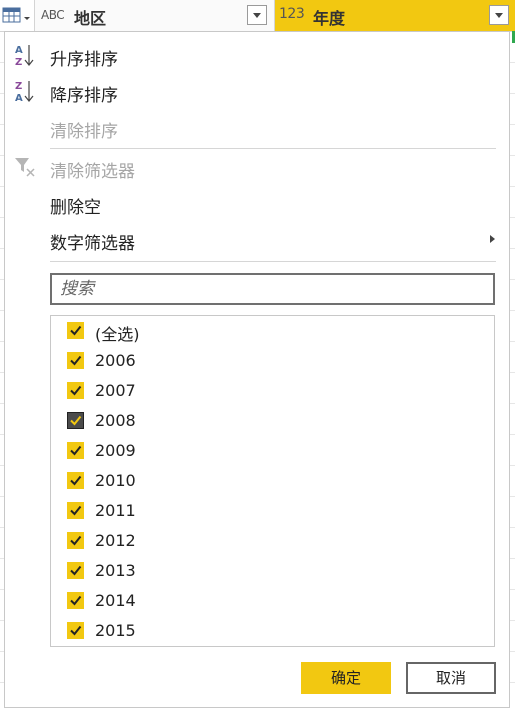 This screenshot has width=515, height=711. What do you see at coordinates (84, 60) in the screenshot?
I see `menu-label: 升序排序` at bounding box center [84, 60].